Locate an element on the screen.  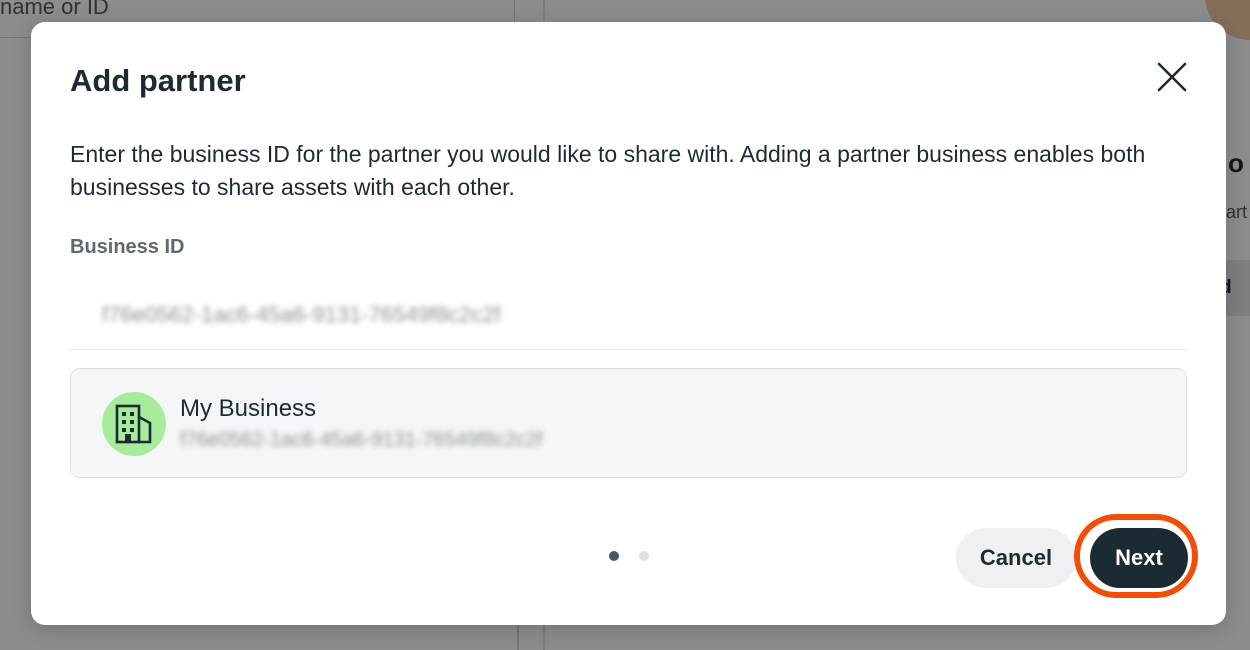
cancel-button: Cancel is located at coordinates (1016, 558).